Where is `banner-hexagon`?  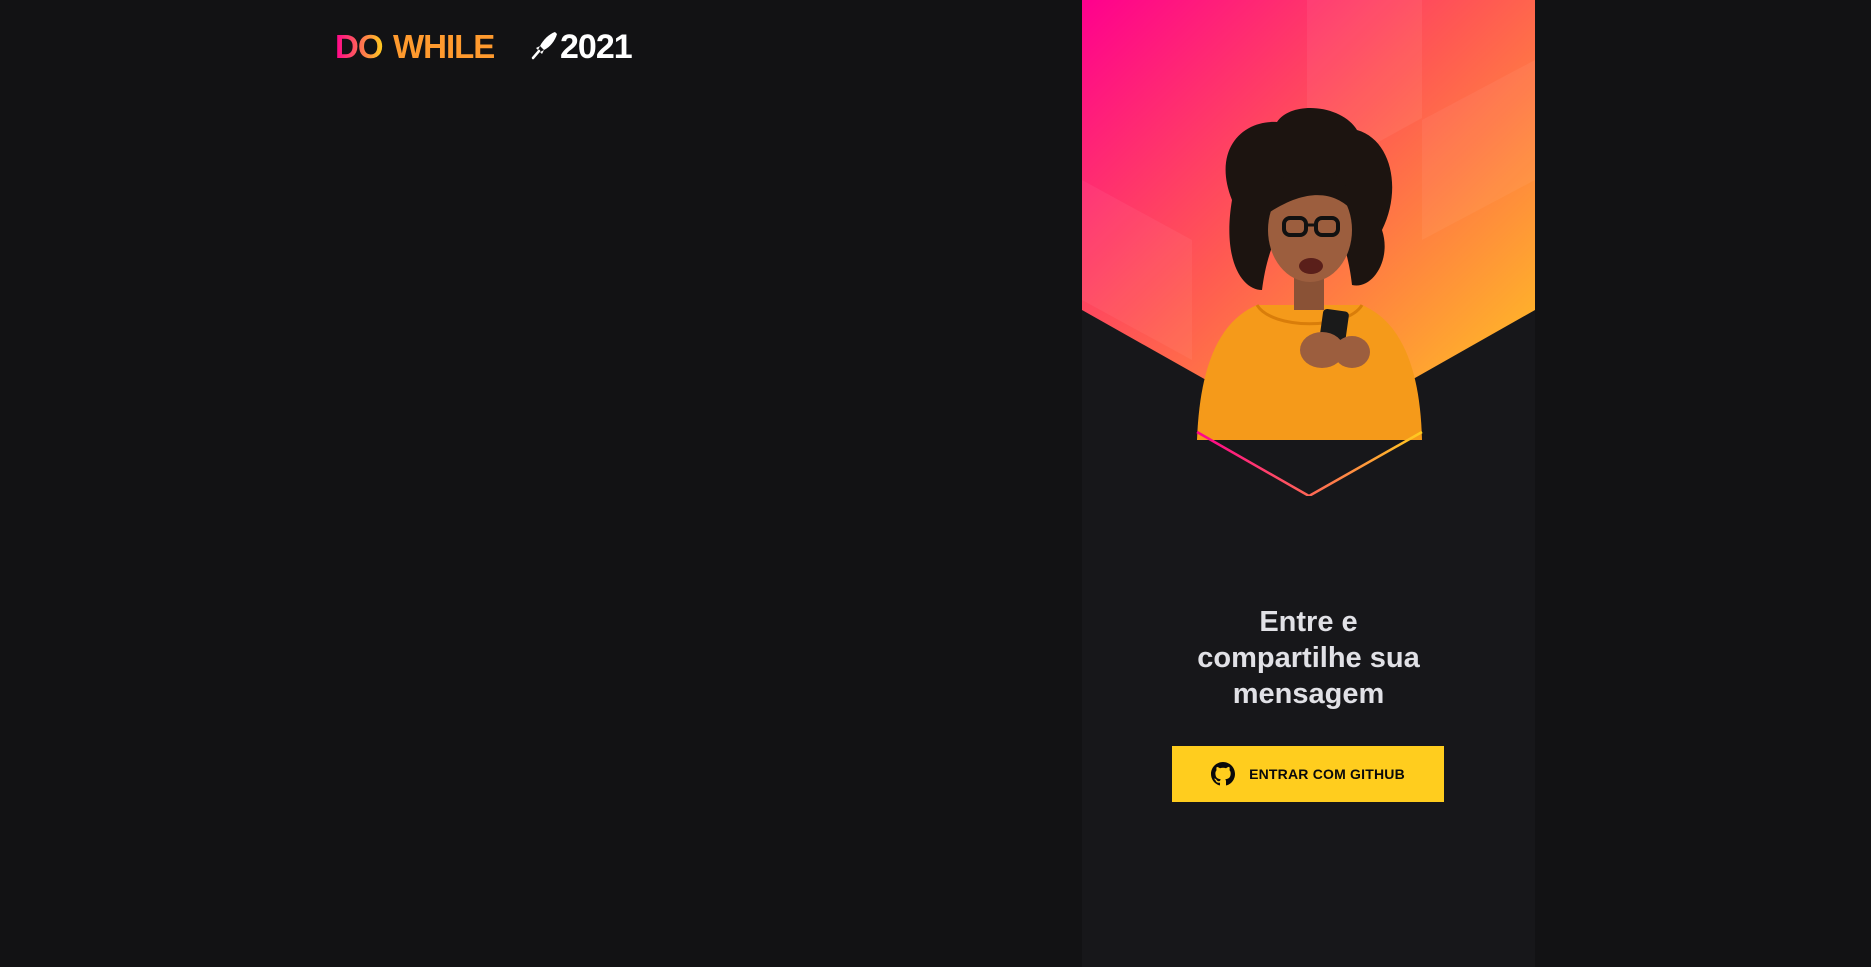 banner-hexagon is located at coordinates (1308, 248).